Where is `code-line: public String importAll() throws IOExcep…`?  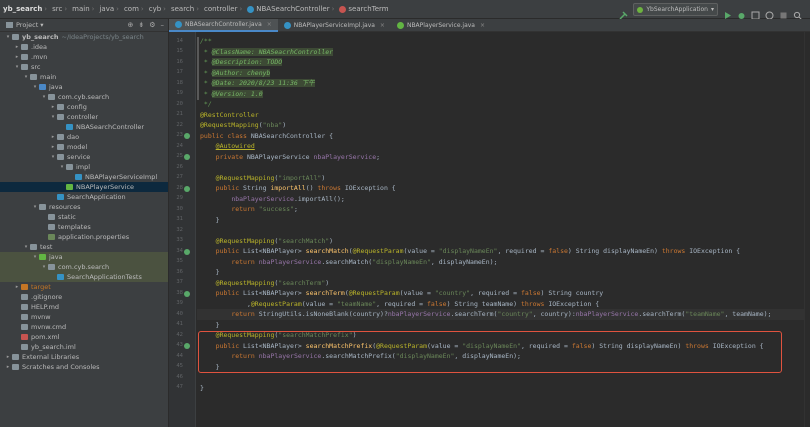
code-line: public String importAll() throws IOExcep… is located at coordinates (298, 188).